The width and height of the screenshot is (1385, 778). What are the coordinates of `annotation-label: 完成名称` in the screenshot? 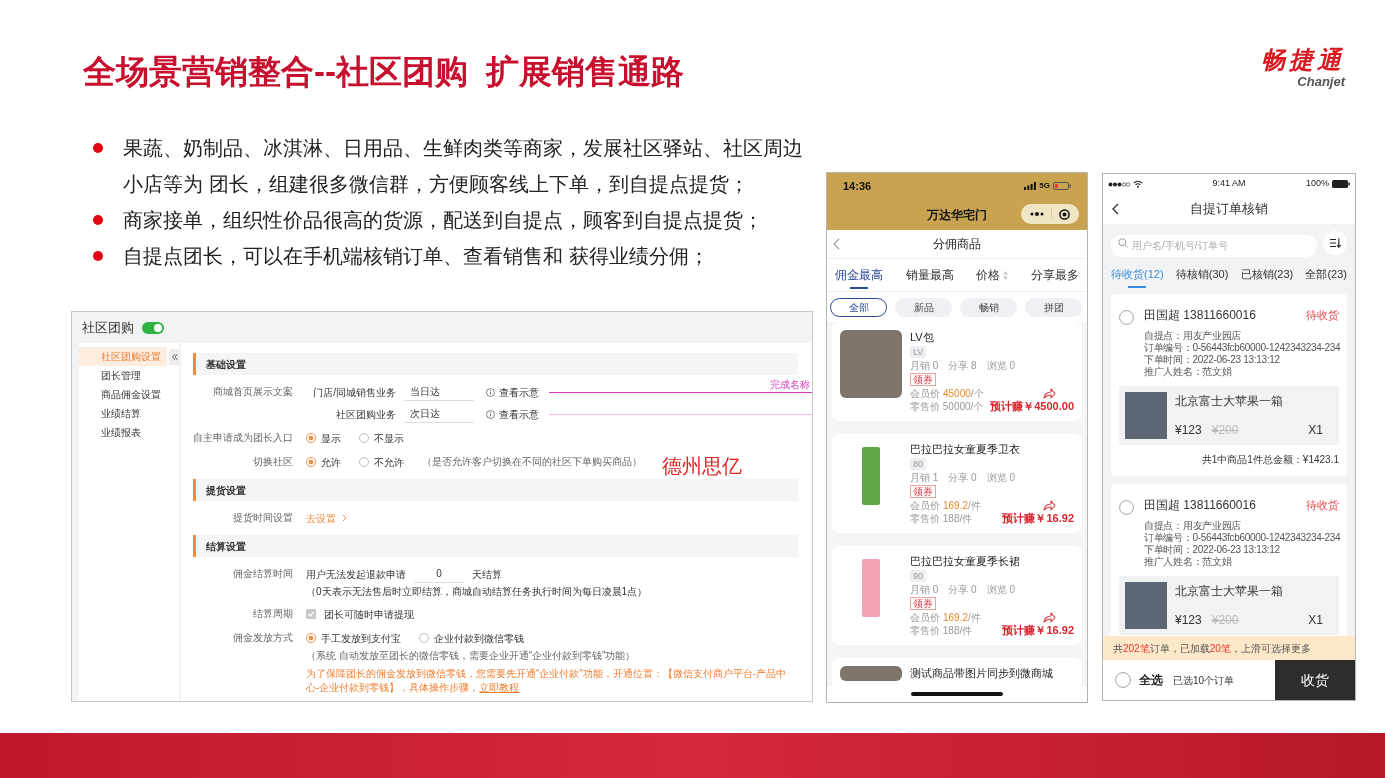 It's located at (790, 384).